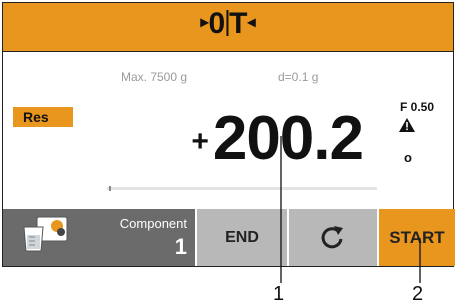 The width and height of the screenshot is (457, 306). Describe the element at coordinates (417, 107) in the screenshot. I see `f-value-text: F 0.50` at that location.